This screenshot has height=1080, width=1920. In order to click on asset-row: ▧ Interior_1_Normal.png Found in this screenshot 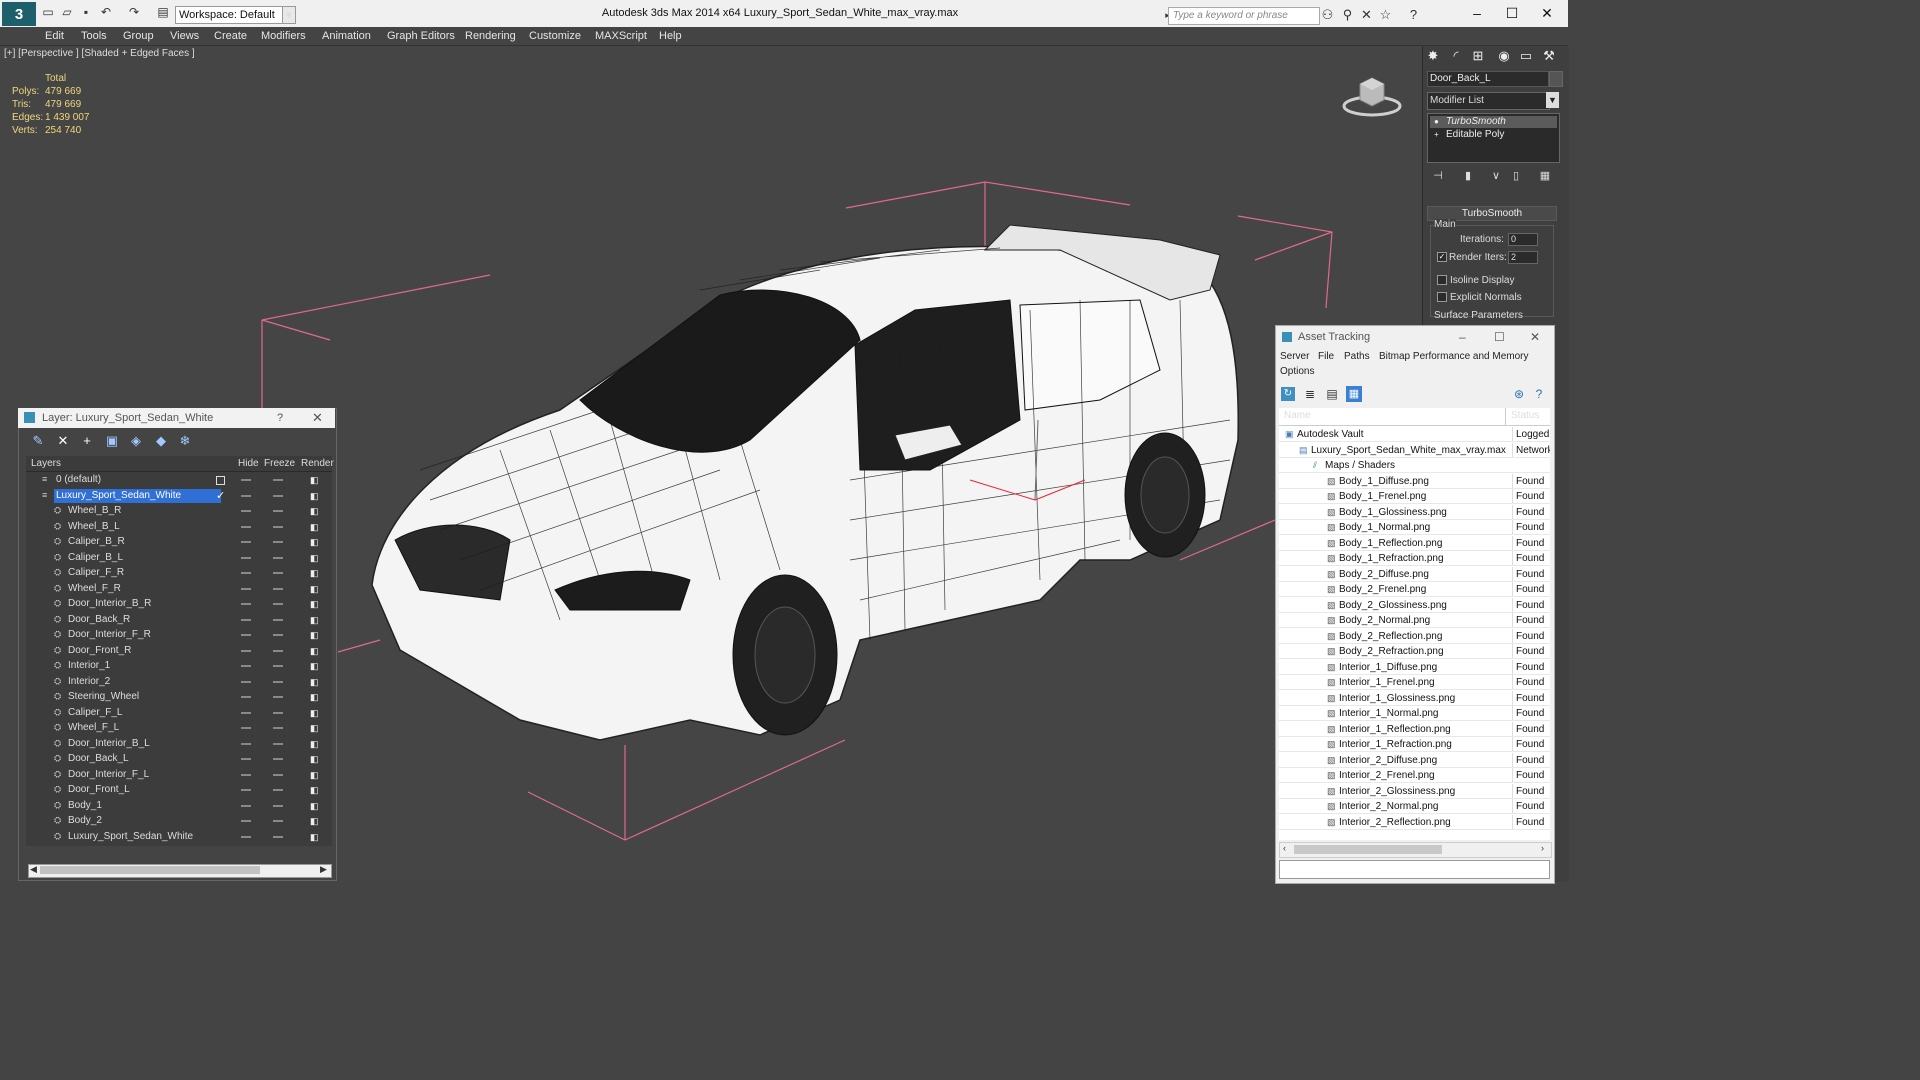, I will do `click(1414, 713)`.